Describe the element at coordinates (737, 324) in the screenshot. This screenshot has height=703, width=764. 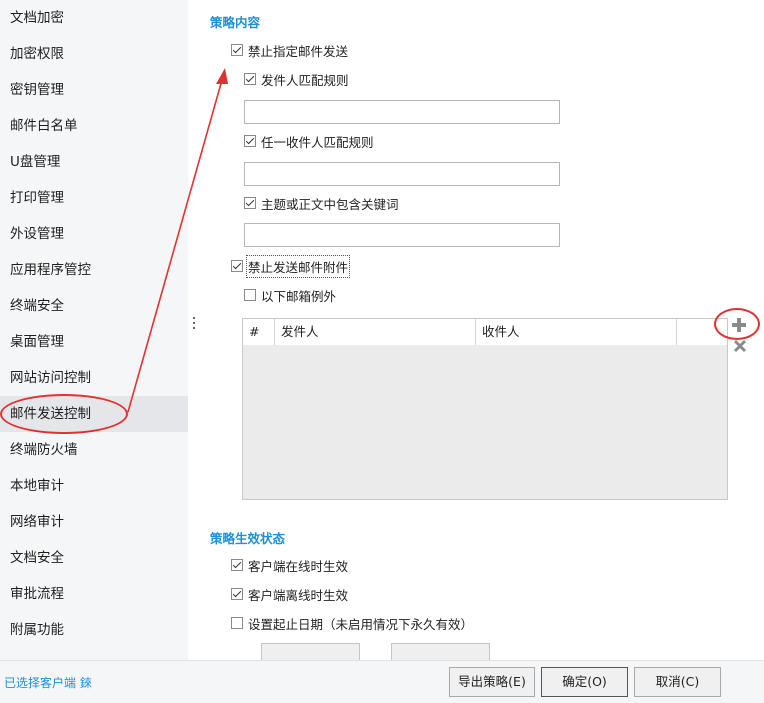
I see `annotation-ellipse-add` at that location.